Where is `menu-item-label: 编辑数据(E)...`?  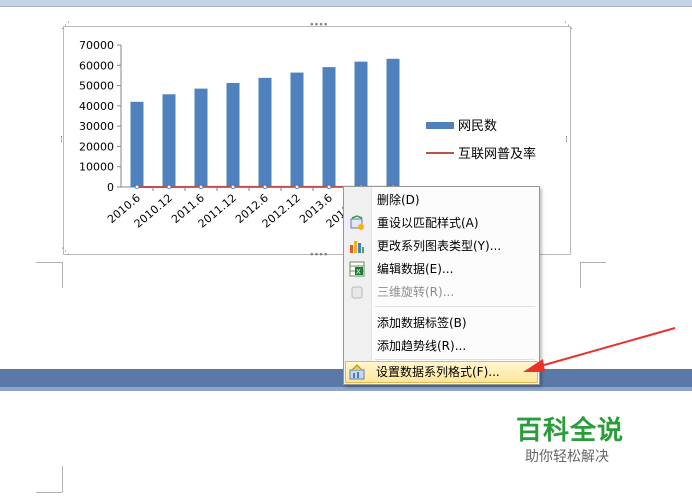
menu-item-label: 编辑数据(E)... is located at coordinates (415, 269).